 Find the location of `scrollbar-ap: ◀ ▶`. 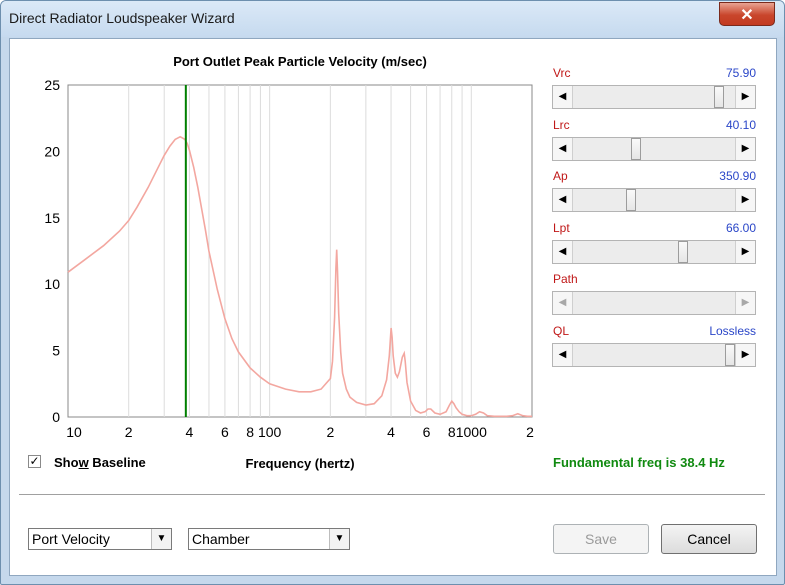

scrollbar-ap: ◀ ▶ is located at coordinates (654, 200).